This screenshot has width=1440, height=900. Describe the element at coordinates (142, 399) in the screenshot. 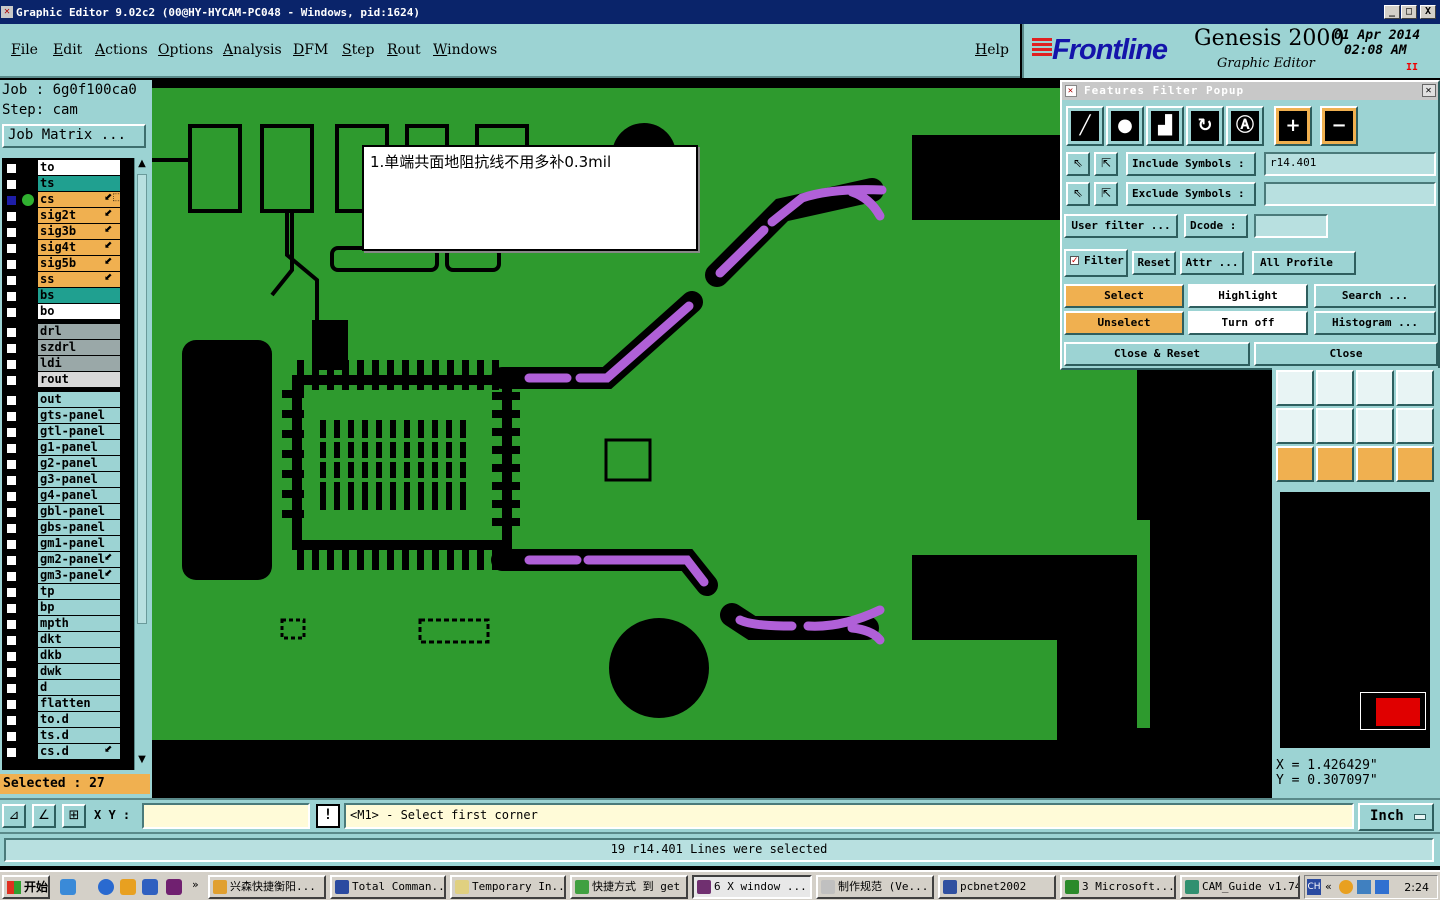

I see `scroll-thumb` at that location.